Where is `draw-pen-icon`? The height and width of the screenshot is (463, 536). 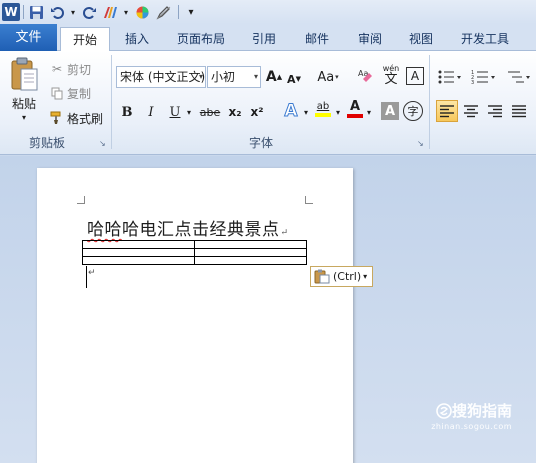 draw-pen-icon is located at coordinates (163, 12).